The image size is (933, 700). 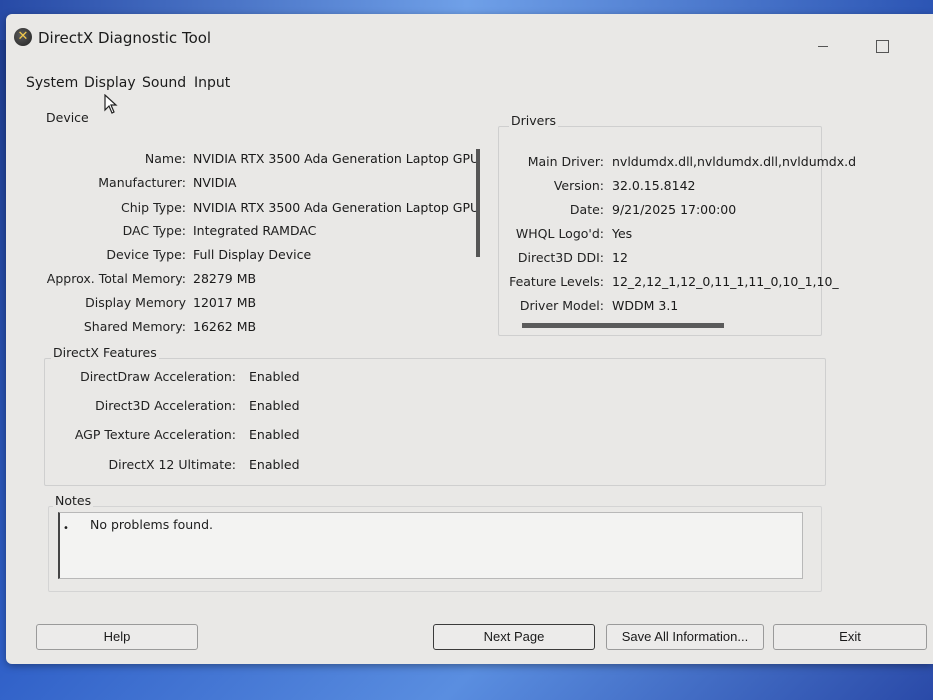 I want to click on row-value: 12, so click(x=620, y=257).